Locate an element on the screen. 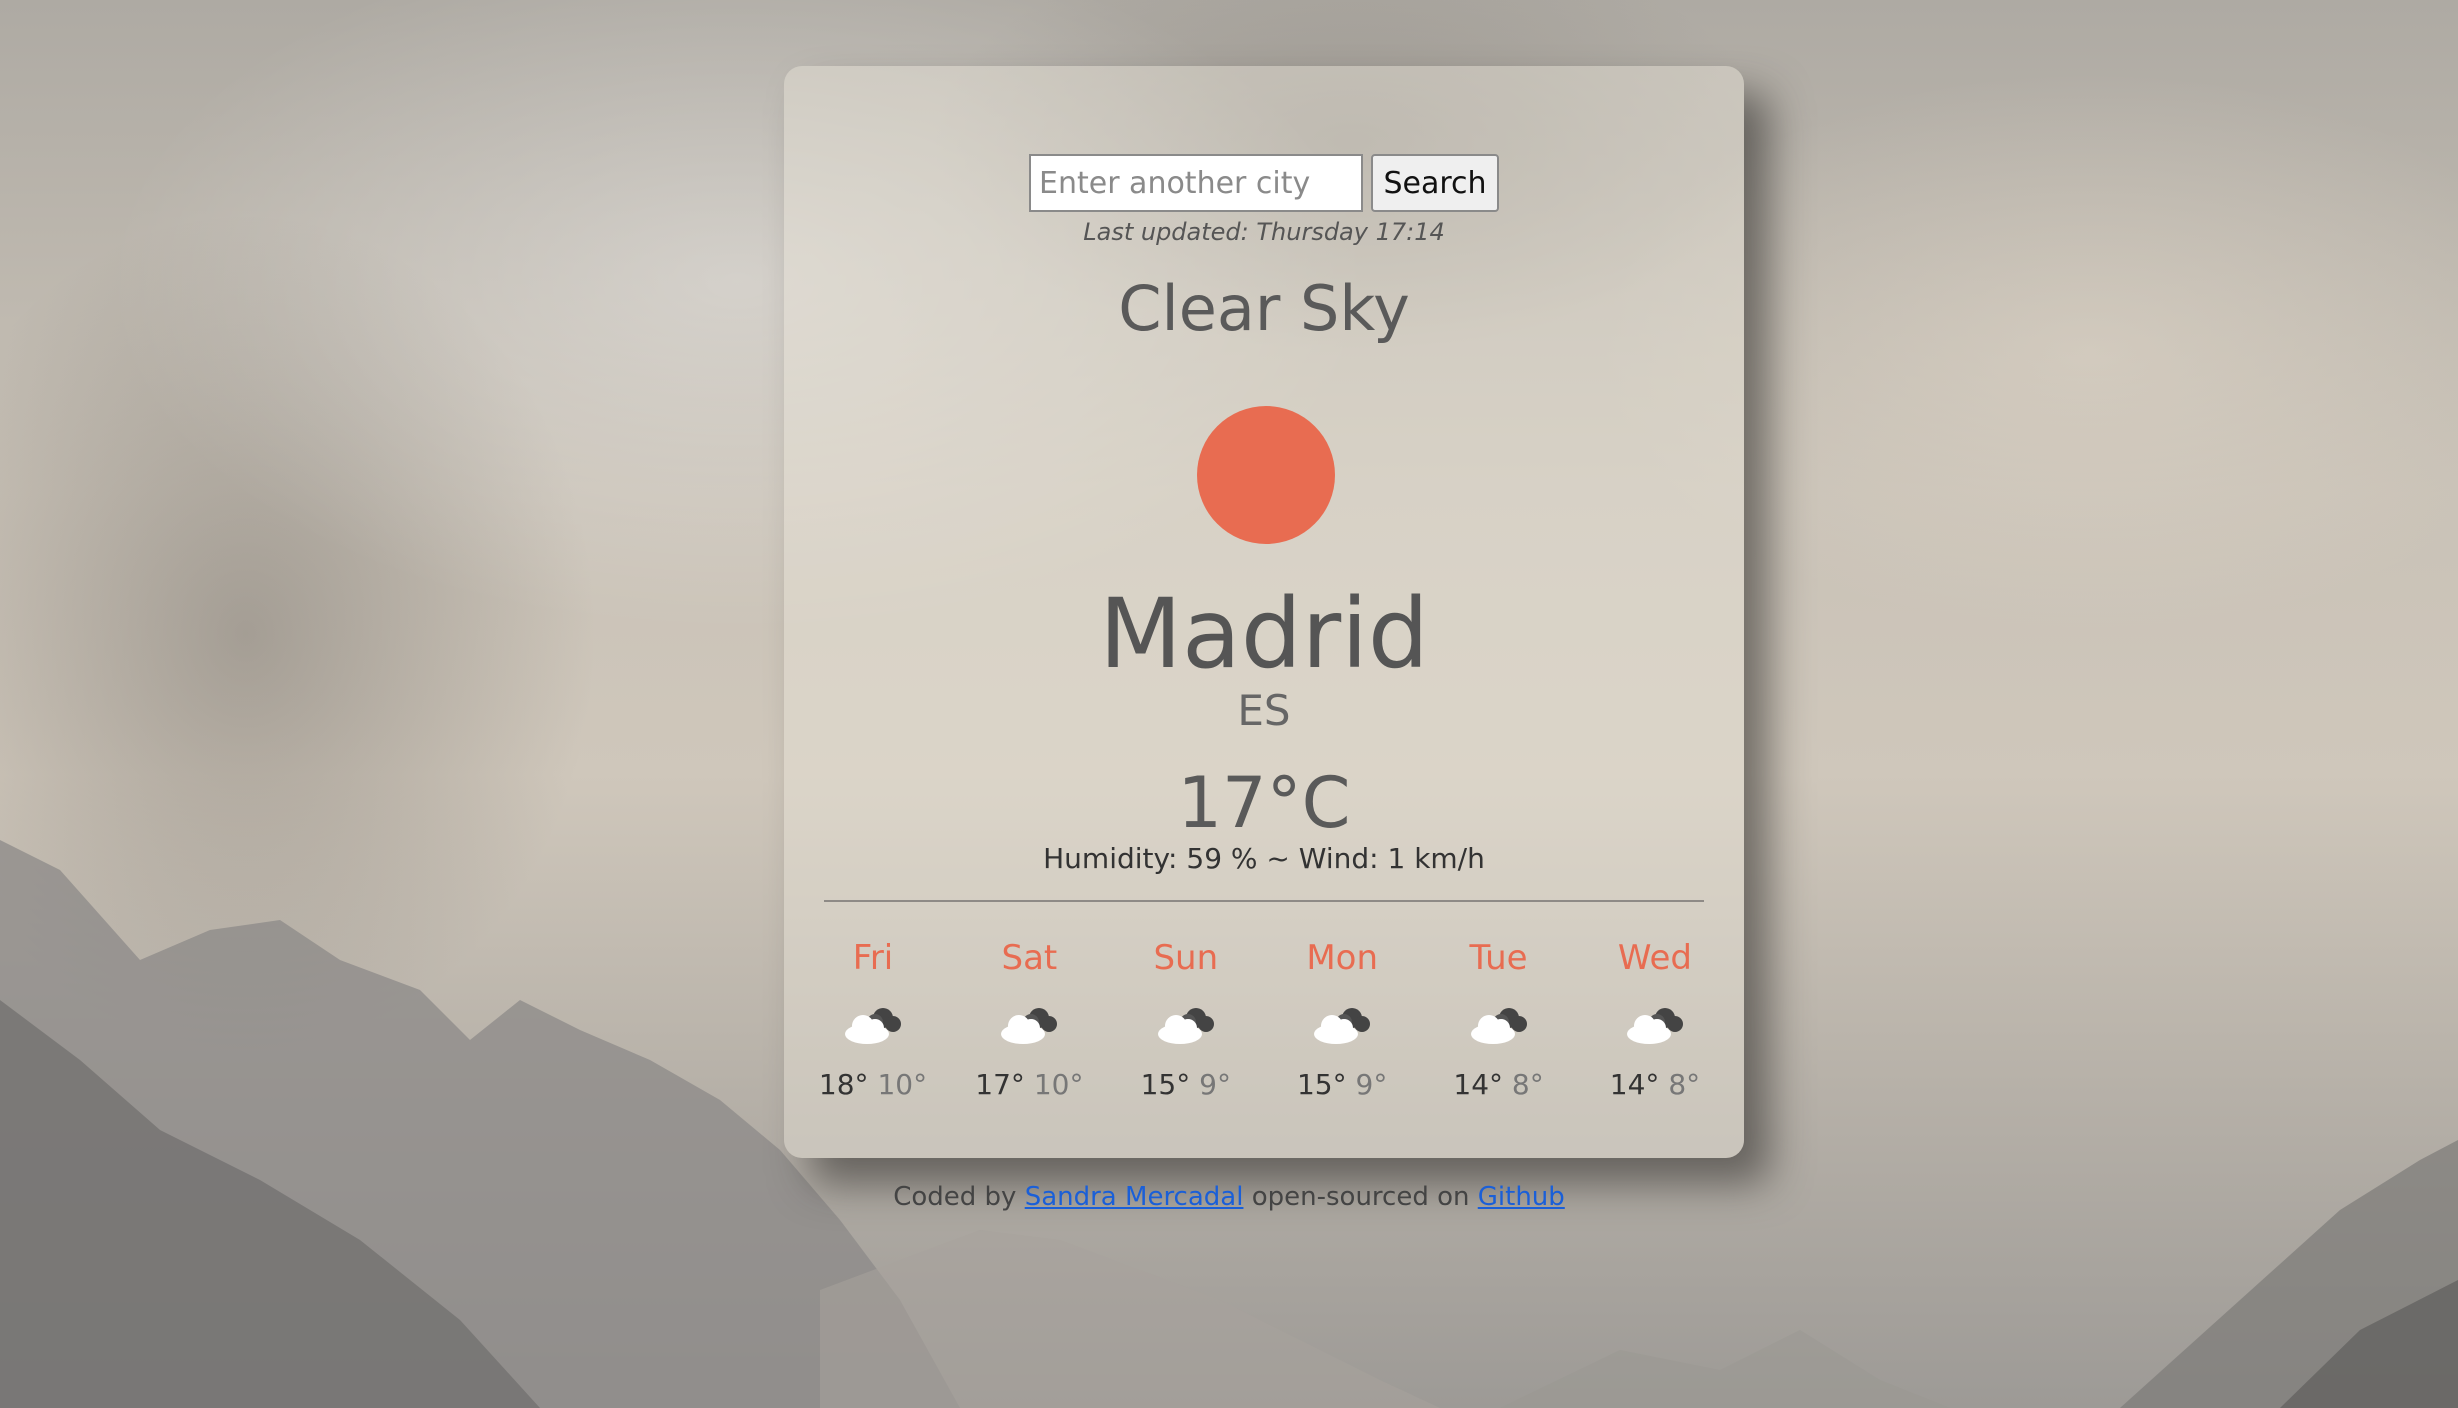 The image size is (2458, 1408). forecast-day-name: Tue is located at coordinates (1498, 958).